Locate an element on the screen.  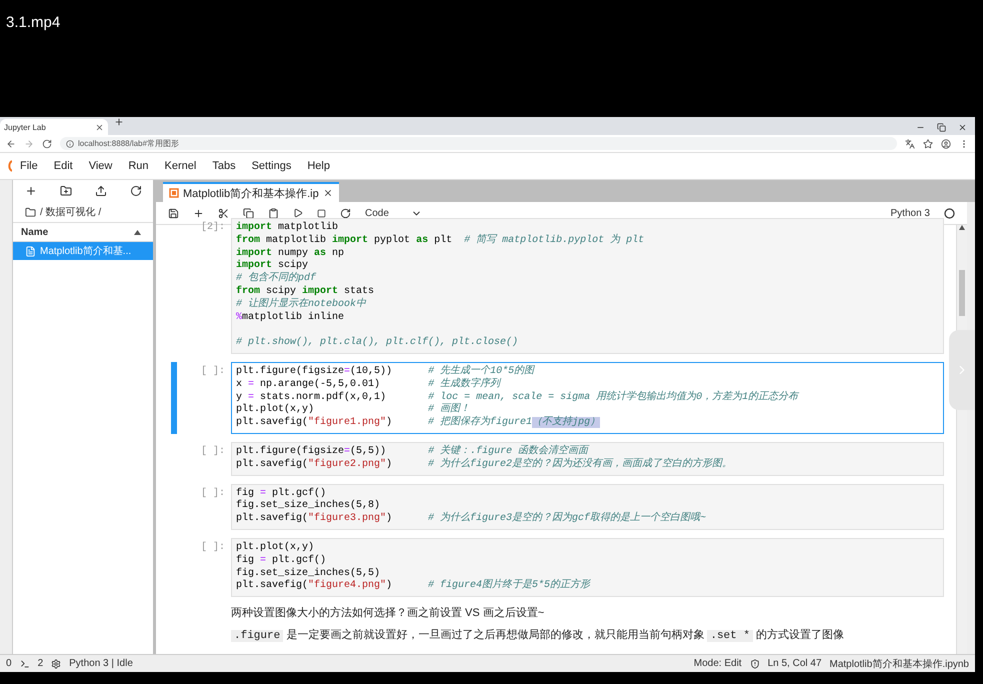
code-line: import numpy as np is located at coordinates (291, 254).